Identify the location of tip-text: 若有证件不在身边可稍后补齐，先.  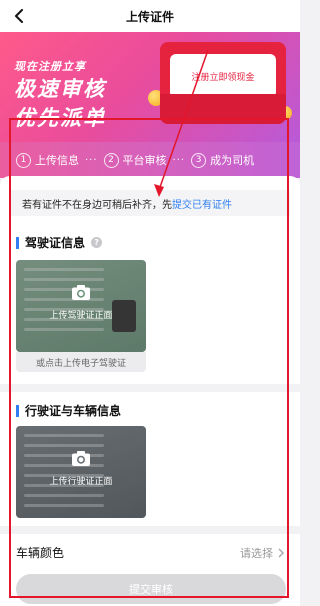
(97, 205).